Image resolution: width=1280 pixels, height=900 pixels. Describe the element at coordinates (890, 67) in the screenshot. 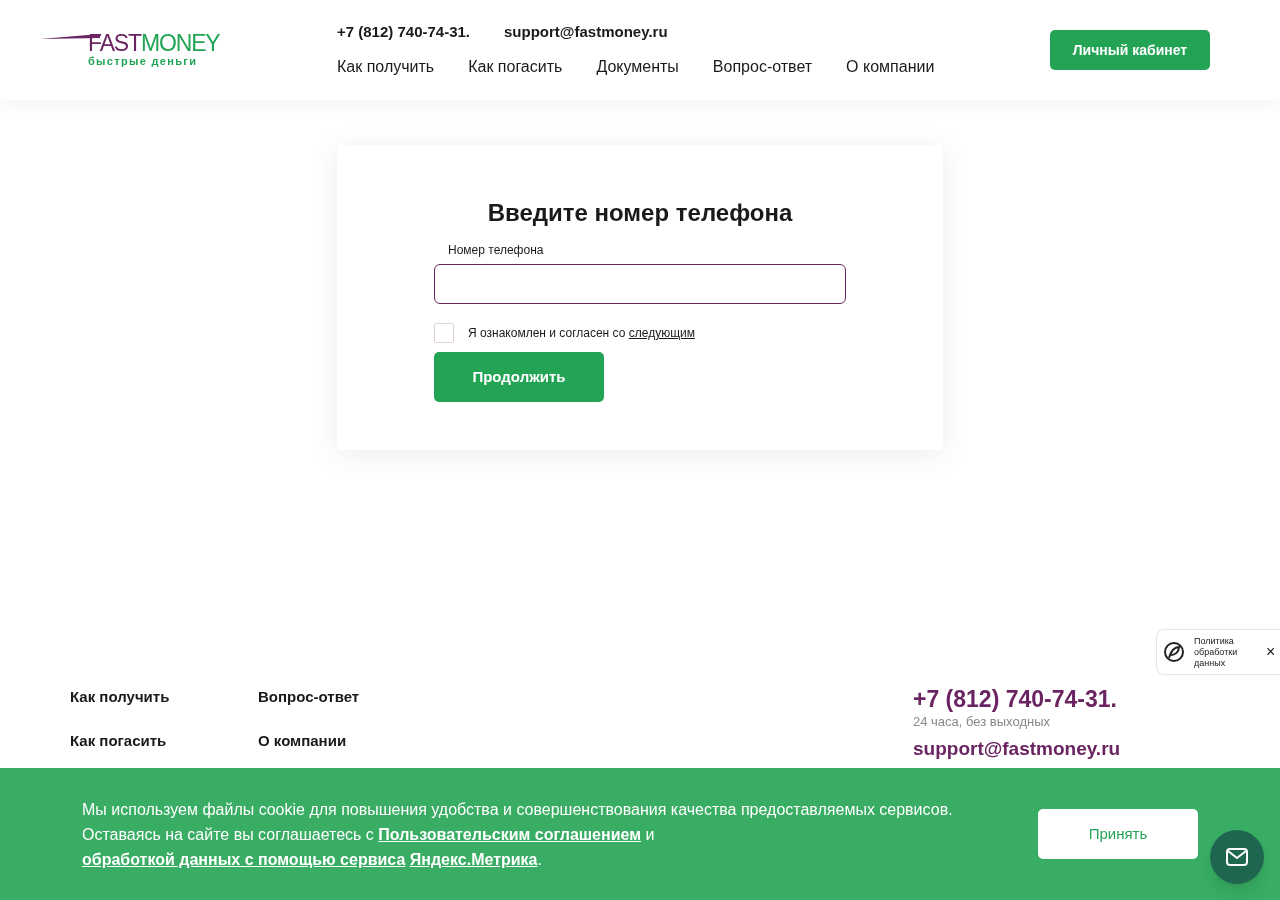

I see `nav-link: О компании` at that location.